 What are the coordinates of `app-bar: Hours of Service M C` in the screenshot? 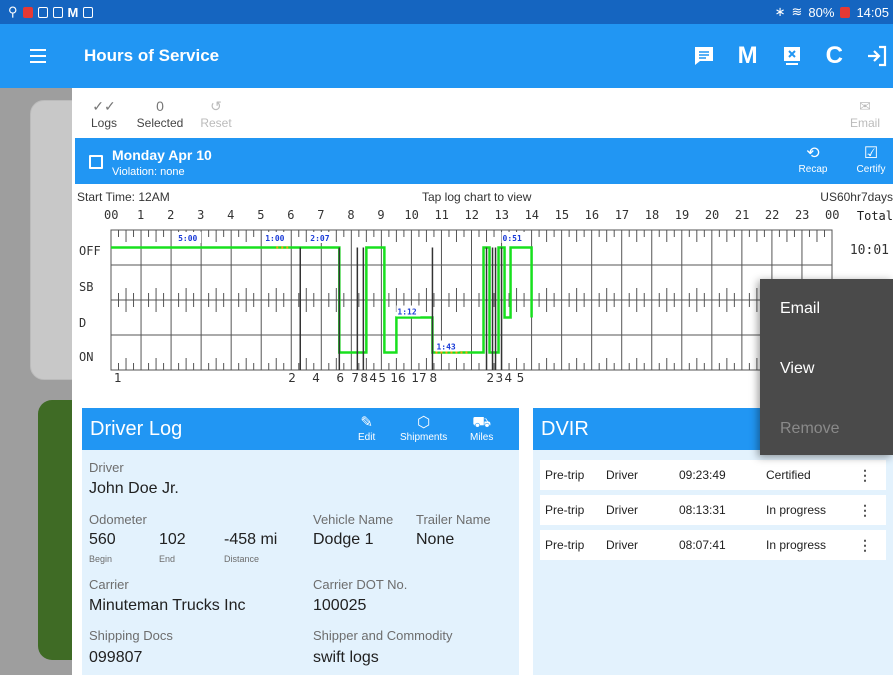 It's located at (446, 56).